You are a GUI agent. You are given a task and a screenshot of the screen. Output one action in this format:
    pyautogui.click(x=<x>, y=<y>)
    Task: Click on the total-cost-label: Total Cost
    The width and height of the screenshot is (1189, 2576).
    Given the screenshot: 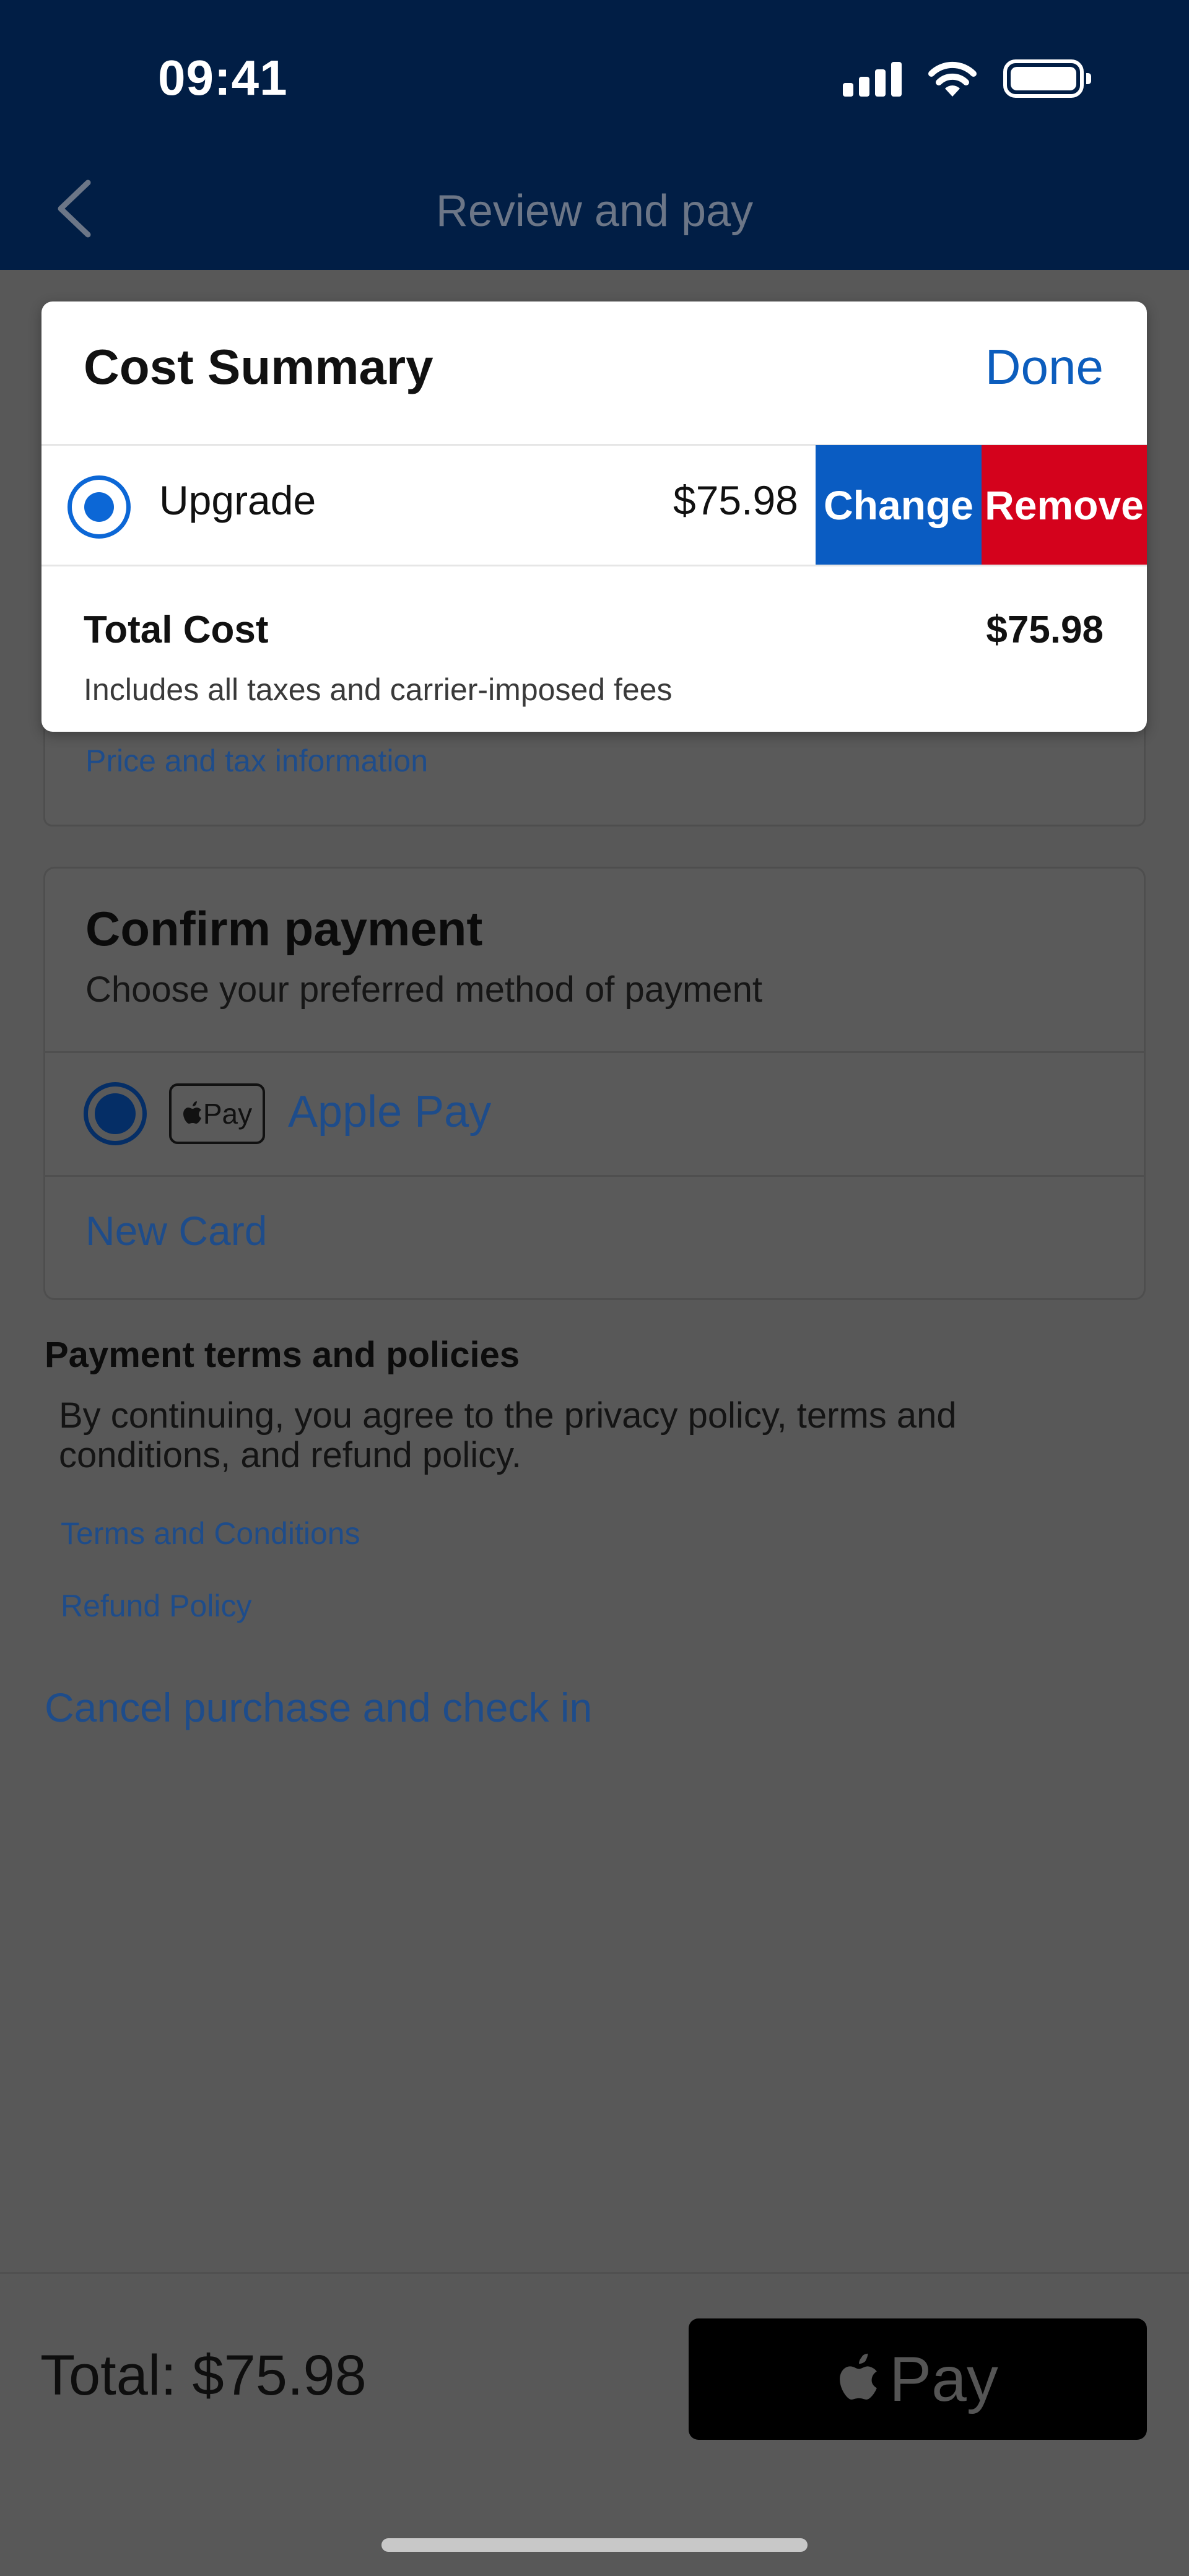 What is the action you would take?
    pyautogui.click(x=176, y=630)
    